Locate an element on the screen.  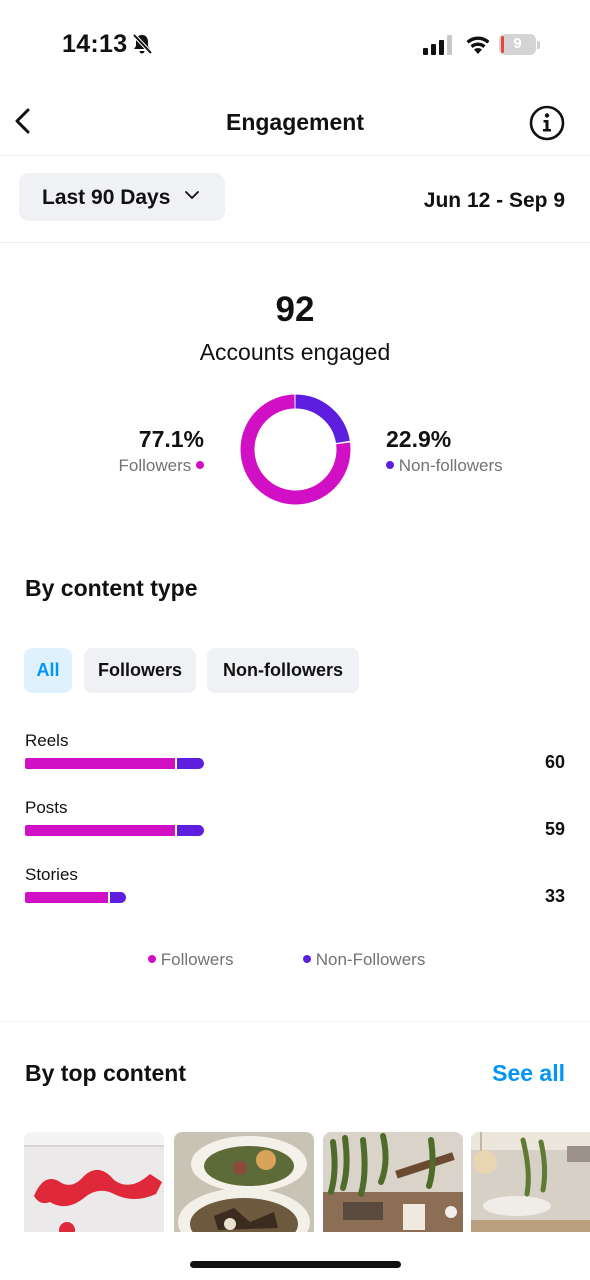
content-type-section-title: By content type is located at coordinates (111, 588).